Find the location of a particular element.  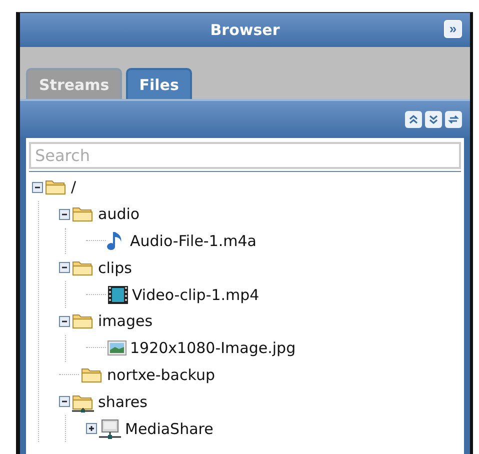

tree-item: clips is located at coordinates (115, 267).